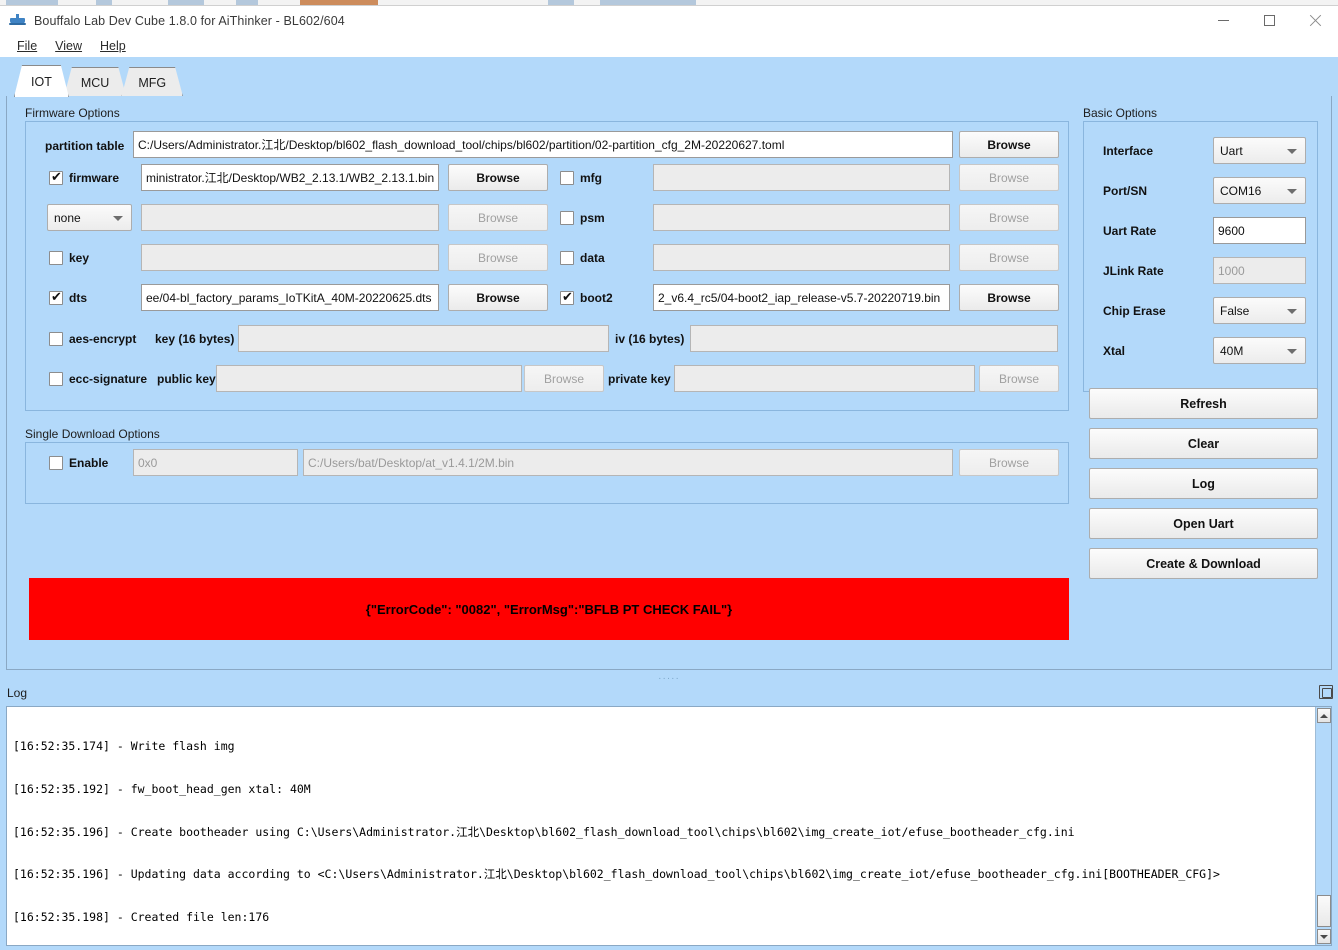 The height and width of the screenshot is (950, 1338). Describe the element at coordinates (1259, 150) in the screenshot. I see `interface-dropdown: Uart` at that location.